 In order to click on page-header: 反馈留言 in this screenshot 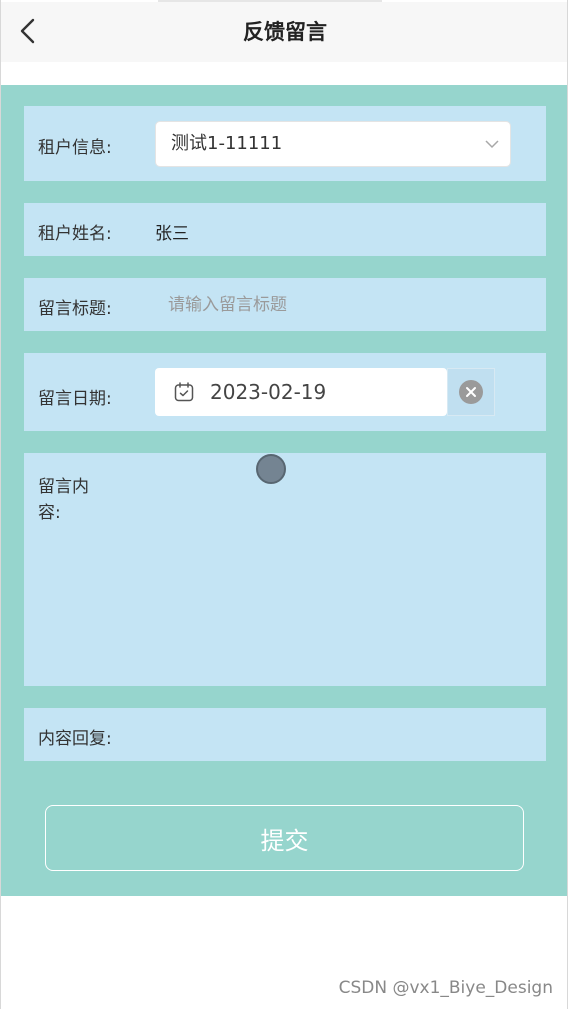, I will do `click(284, 32)`.